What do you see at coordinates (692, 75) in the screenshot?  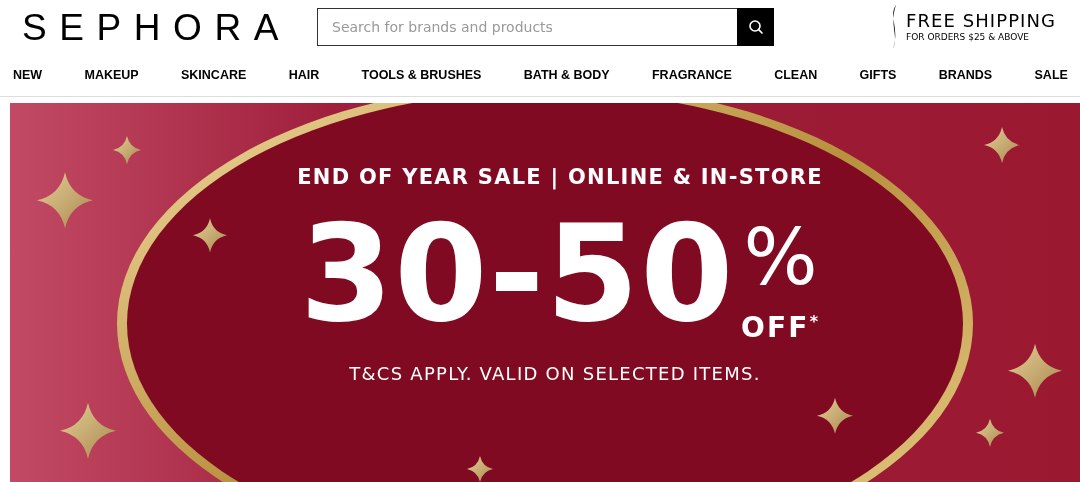 I see `nav-link: FRAGRANCE` at bounding box center [692, 75].